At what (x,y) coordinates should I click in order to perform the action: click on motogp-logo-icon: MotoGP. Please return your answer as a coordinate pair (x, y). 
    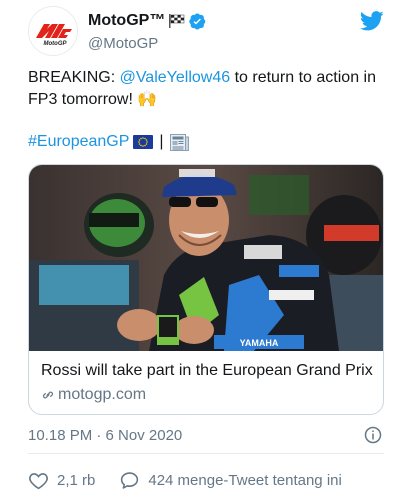
    Looking at the image, I should click on (53, 31).